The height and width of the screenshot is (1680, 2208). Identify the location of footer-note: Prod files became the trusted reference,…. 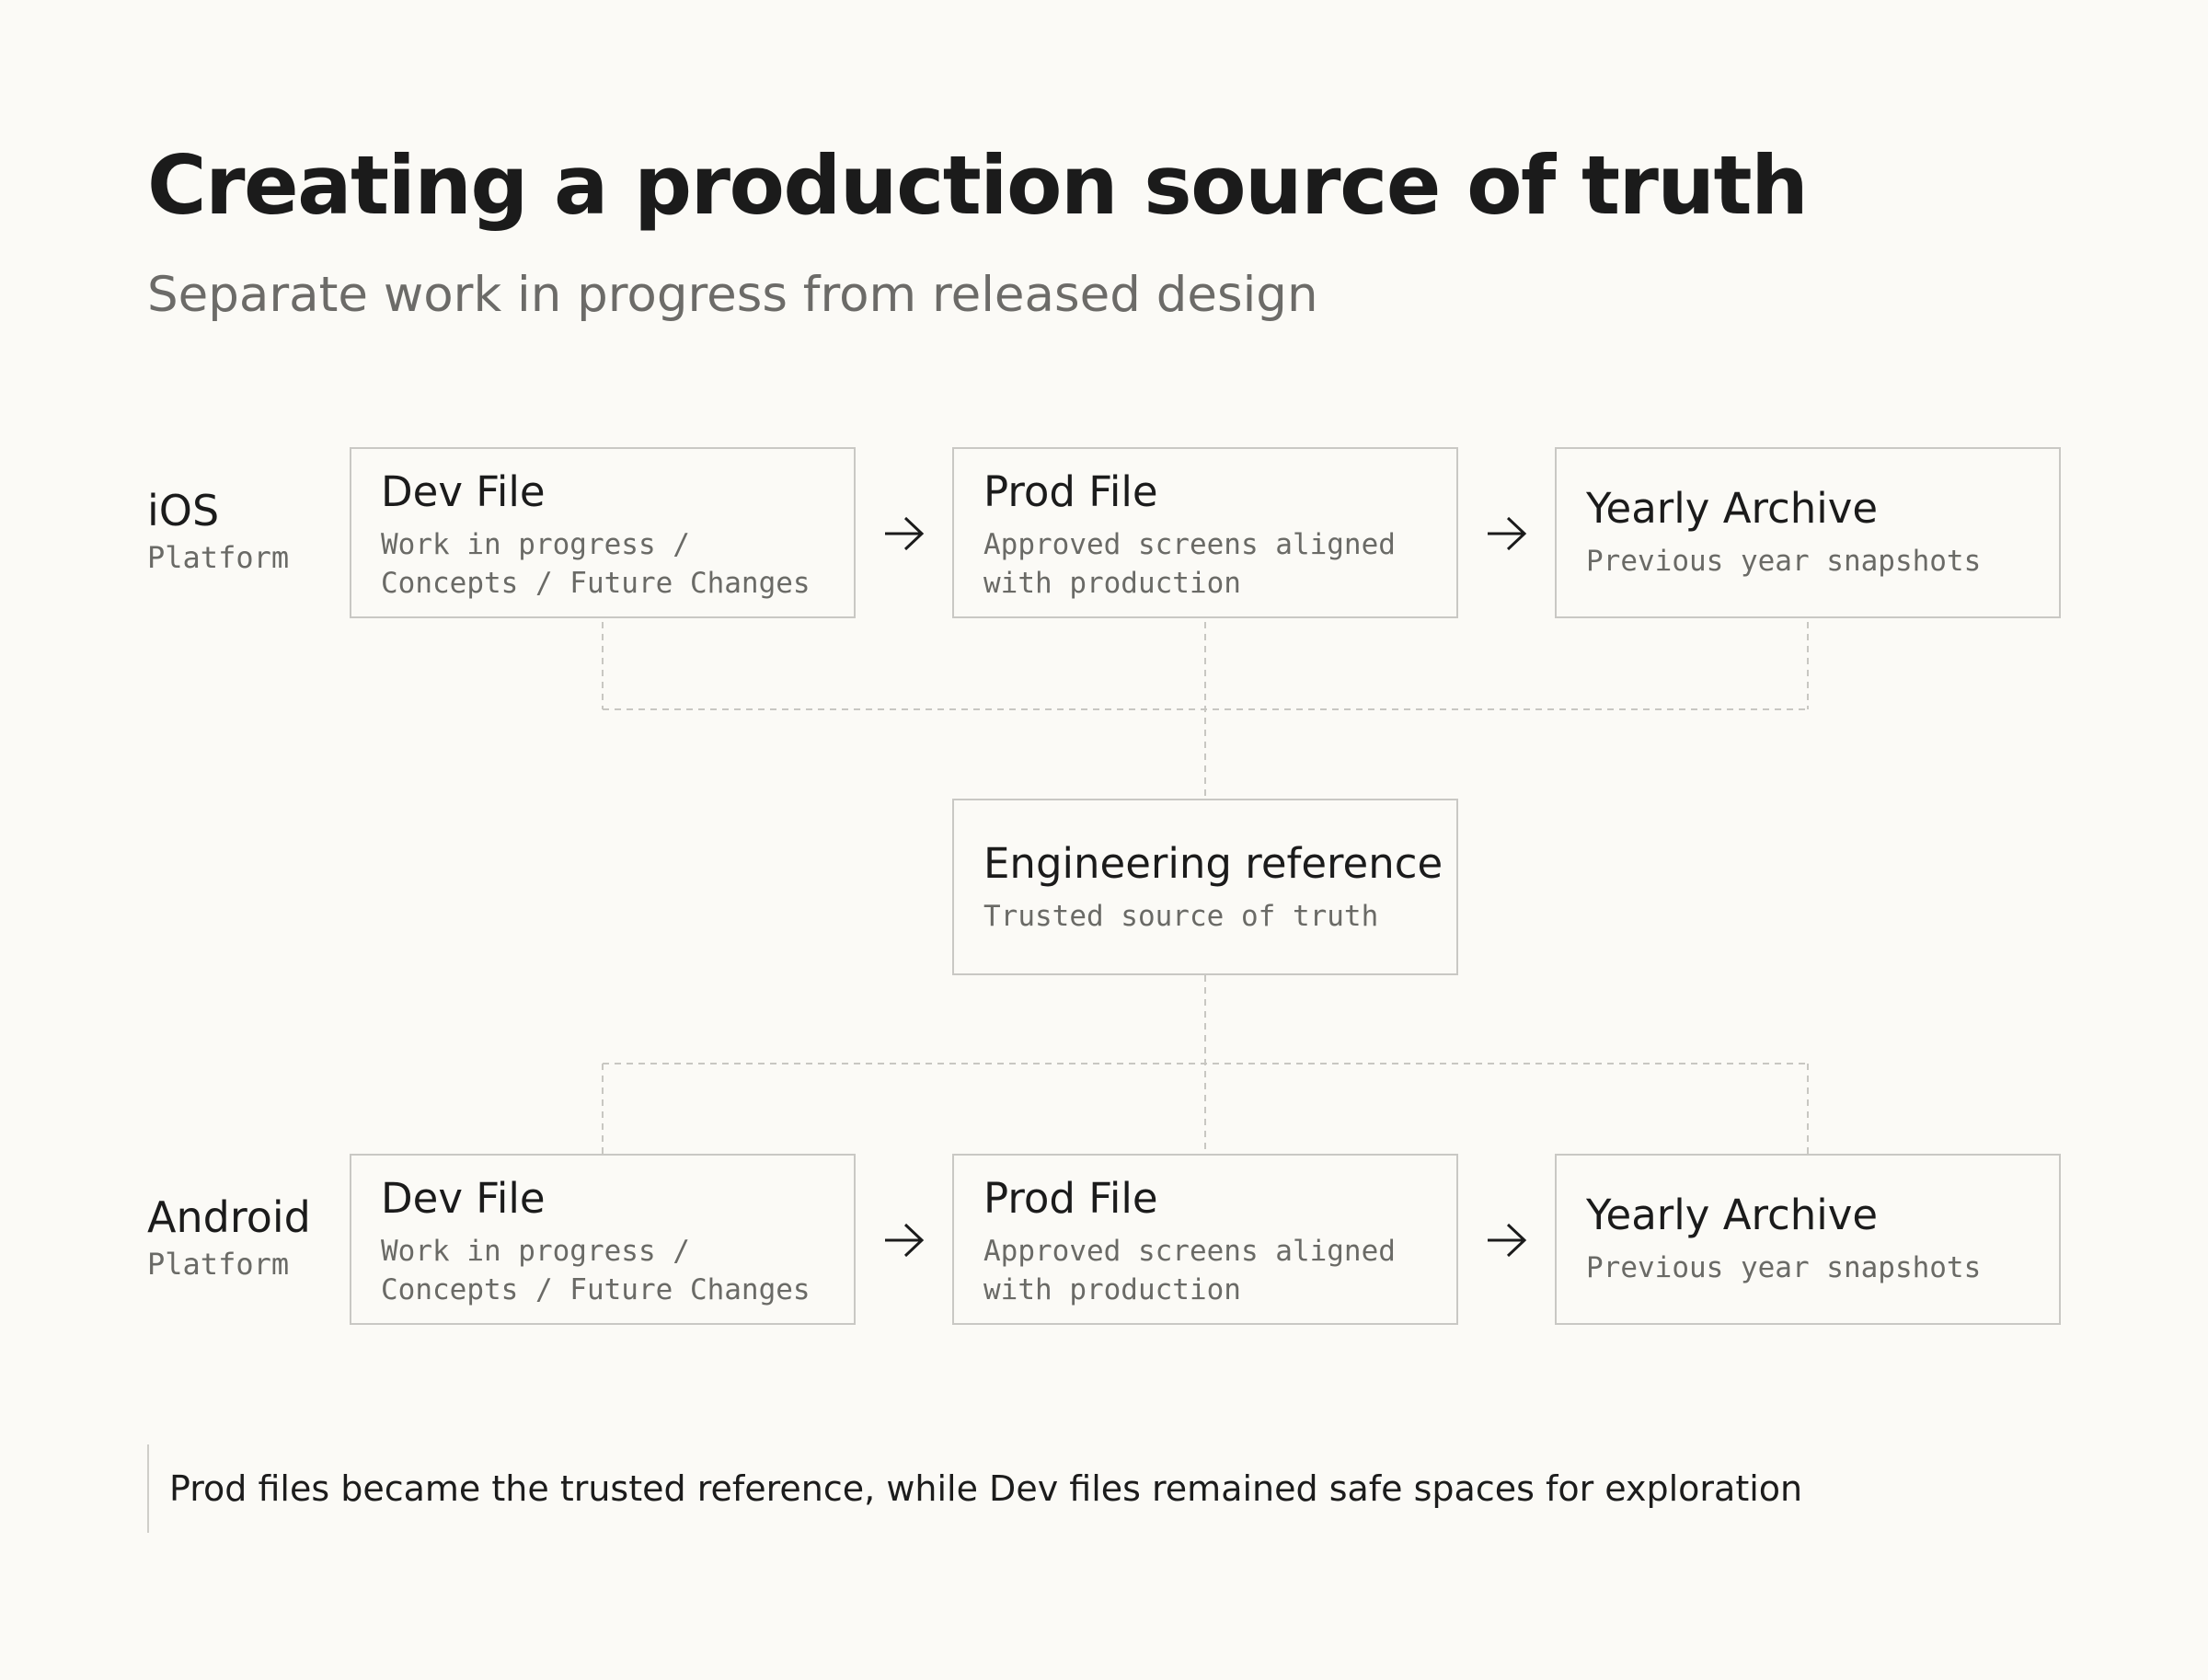
(974, 1488).